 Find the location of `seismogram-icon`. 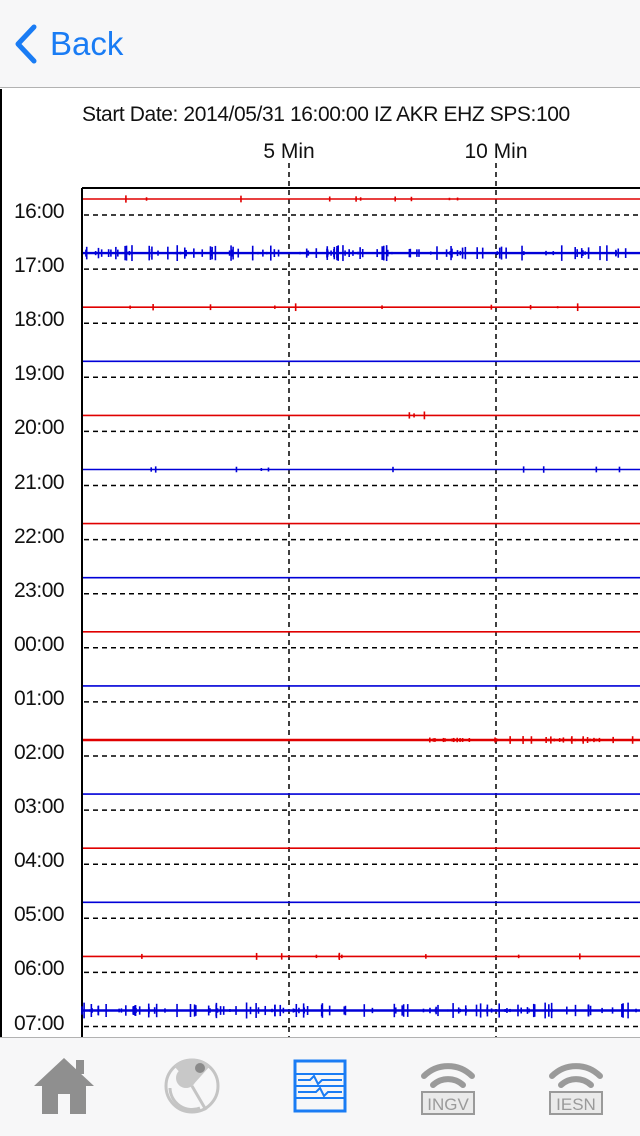

seismogram-icon is located at coordinates (320, 1086).